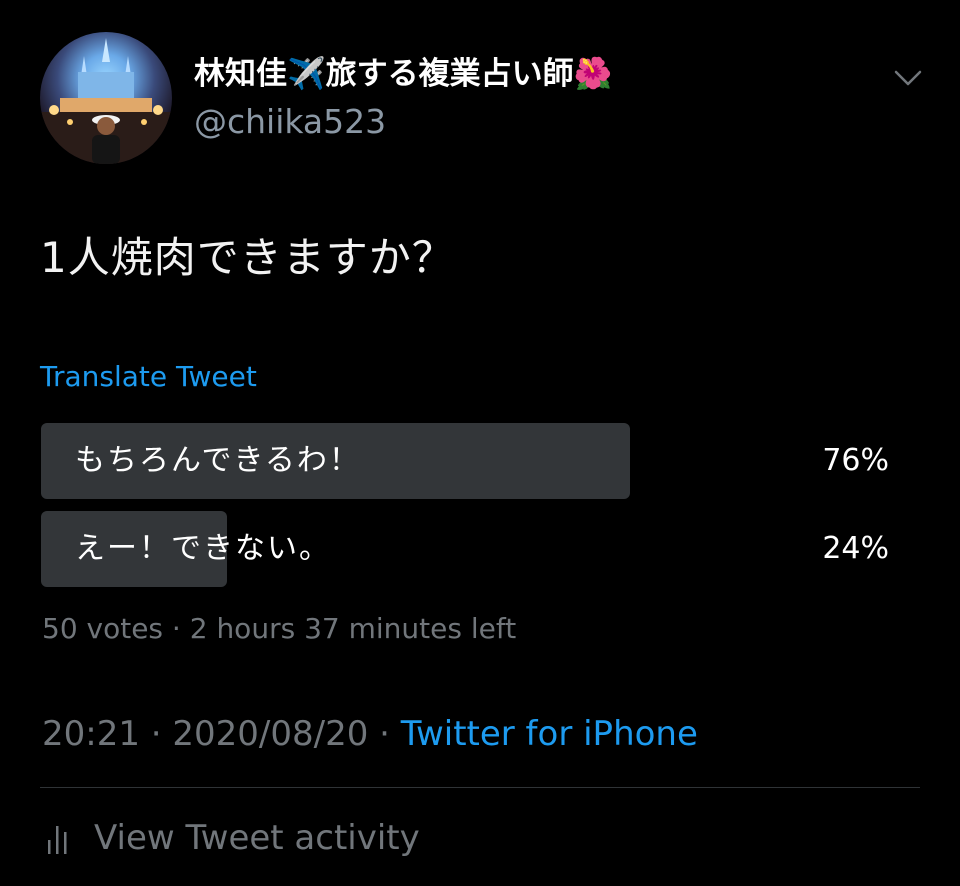 This screenshot has width=960, height=886. Describe the element at coordinates (549, 734) in the screenshot. I see `tweet-source-link: Twitter for iPhone` at that location.